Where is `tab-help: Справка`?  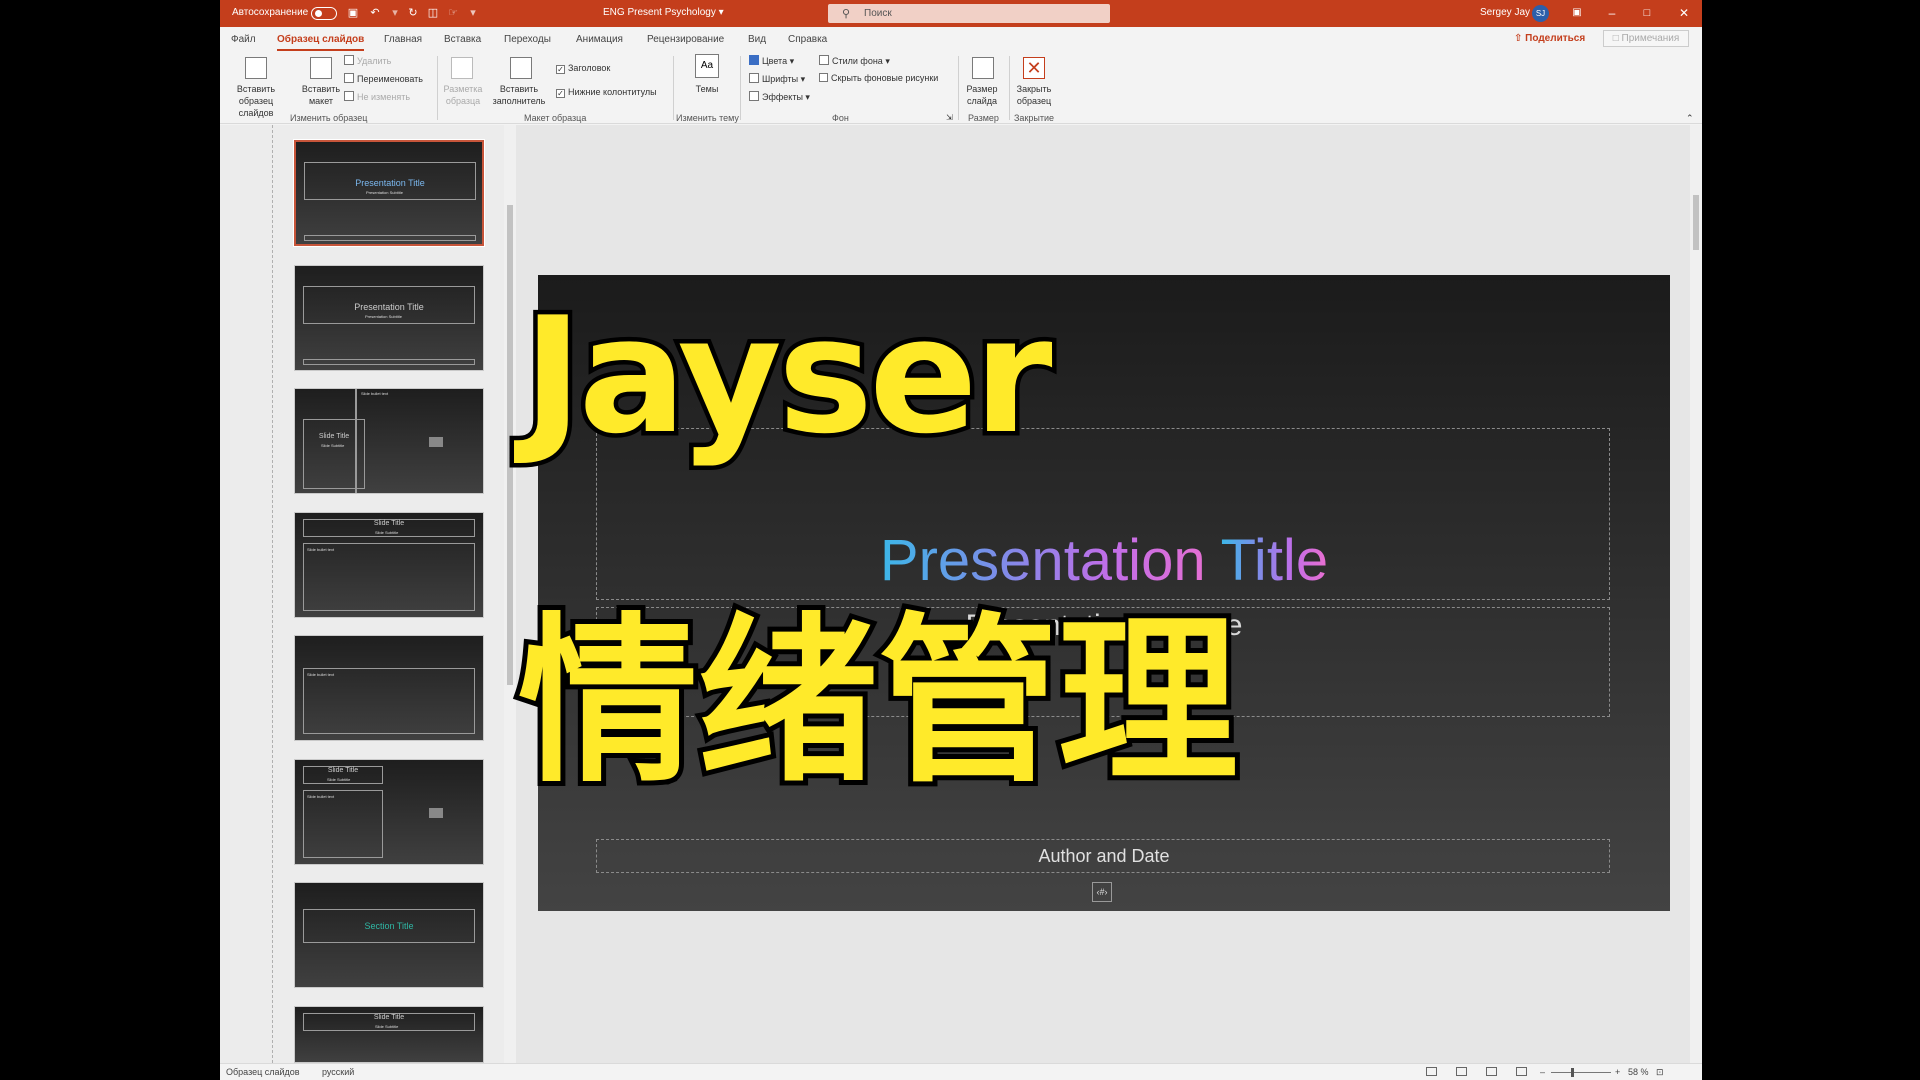 tab-help: Справка is located at coordinates (807, 39).